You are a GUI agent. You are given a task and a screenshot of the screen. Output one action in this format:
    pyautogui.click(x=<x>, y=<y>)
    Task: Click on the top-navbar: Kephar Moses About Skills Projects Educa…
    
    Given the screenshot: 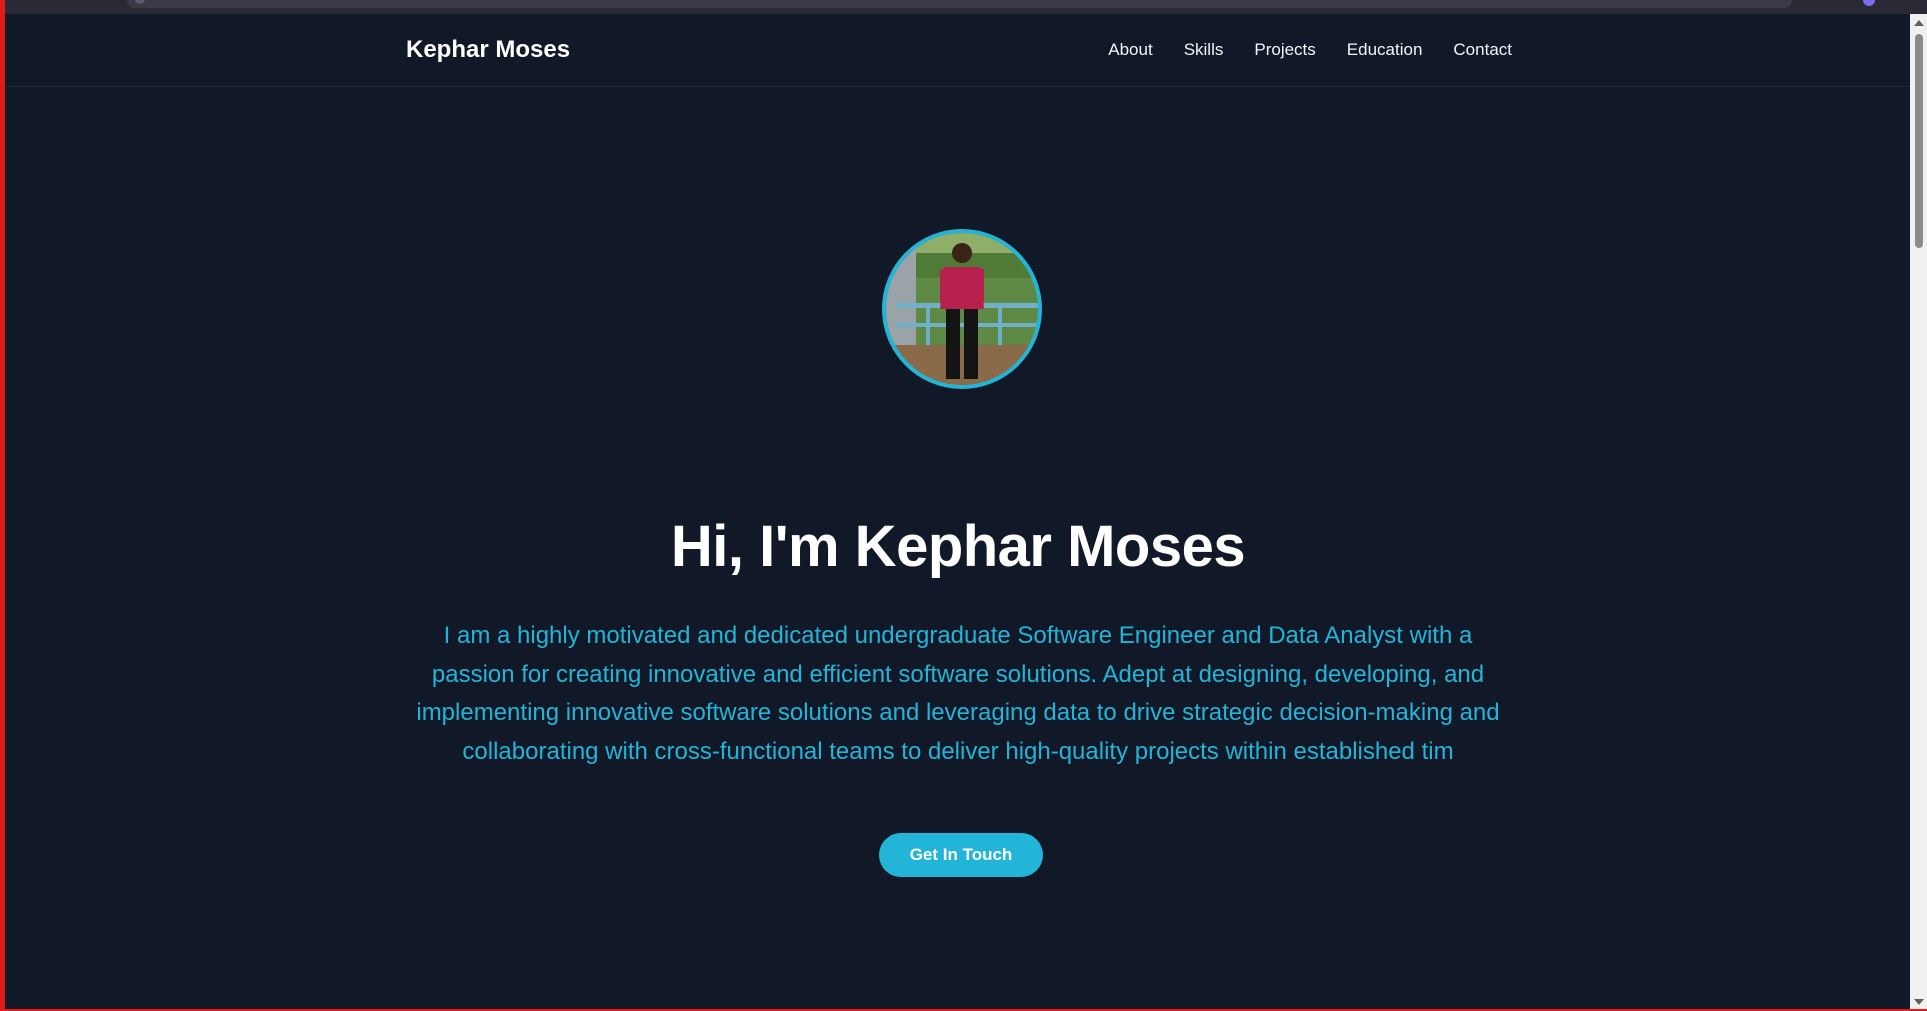 What is the action you would take?
    pyautogui.click(x=958, y=50)
    